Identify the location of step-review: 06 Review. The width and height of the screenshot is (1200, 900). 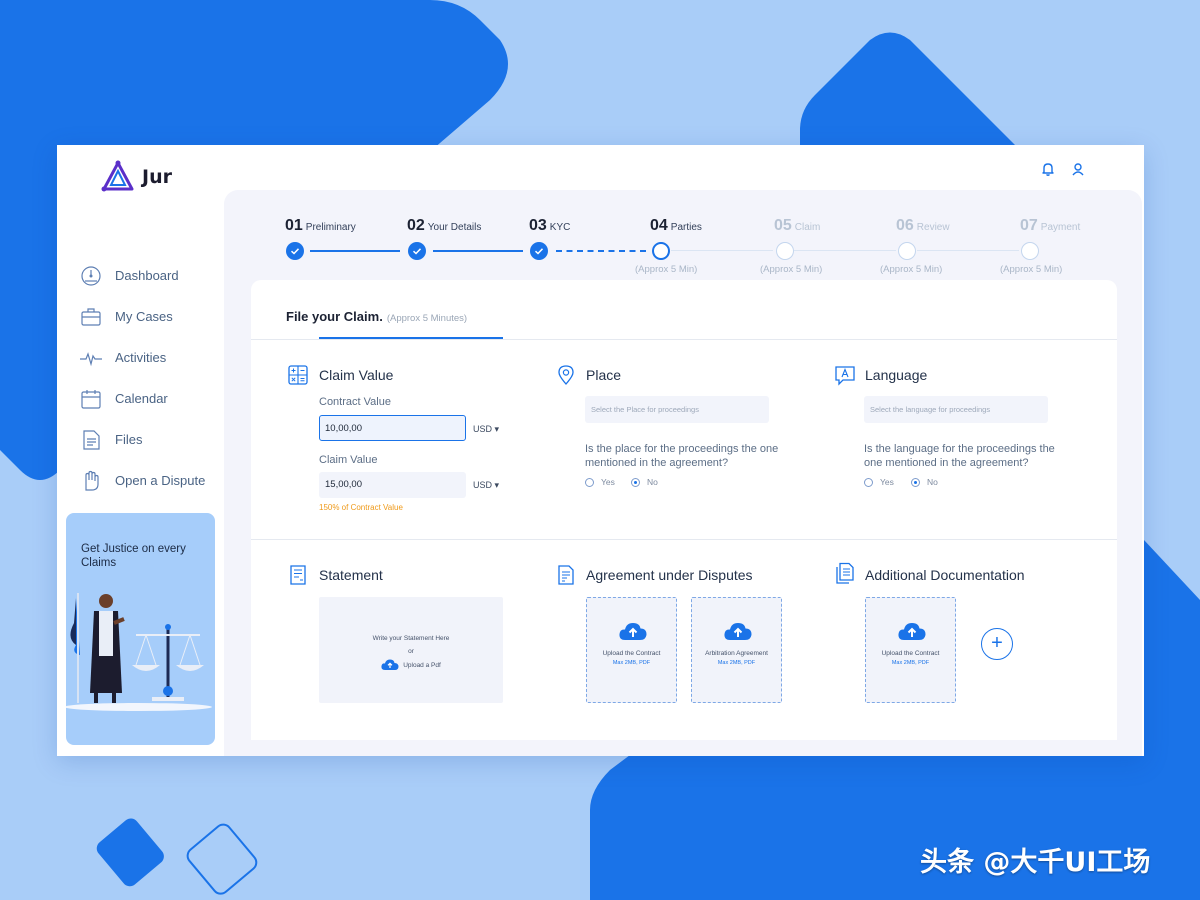
(923, 226).